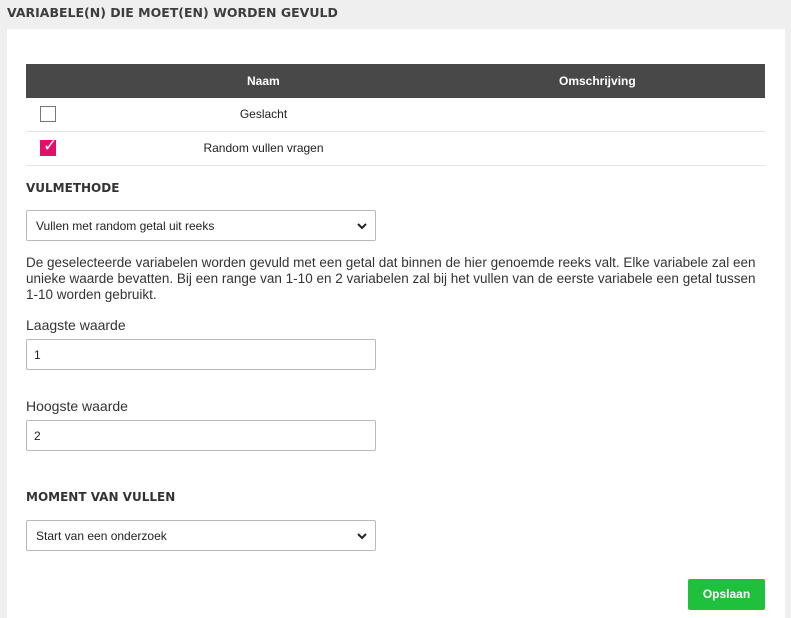 This screenshot has width=791, height=618. What do you see at coordinates (395, 81) in the screenshot?
I see `table-header: Naam Omschrijving` at bounding box center [395, 81].